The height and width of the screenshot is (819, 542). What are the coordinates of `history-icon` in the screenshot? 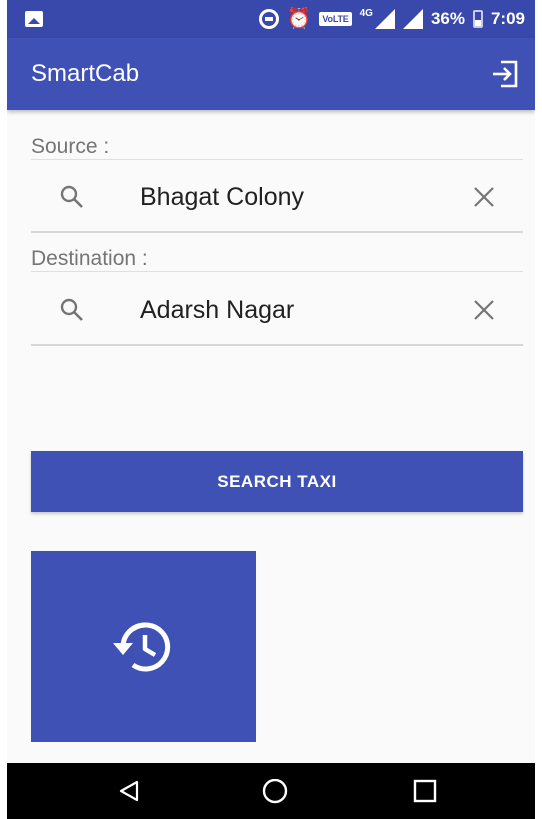 It's located at (142, 647).